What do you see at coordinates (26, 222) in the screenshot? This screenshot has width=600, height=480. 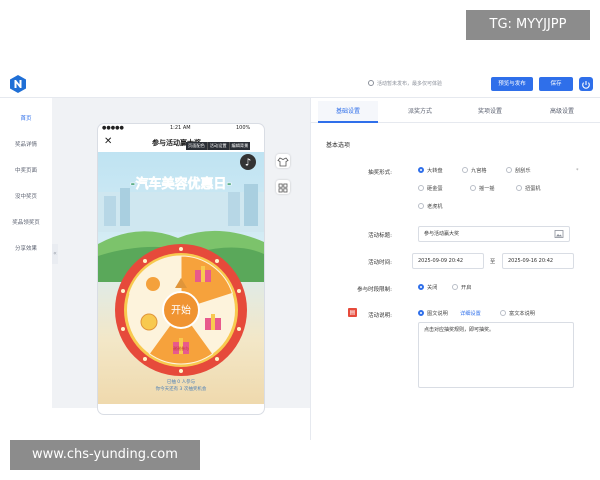 I see `nav-item-claim-page: 奖品领奖页` at bounding box center [26, 222].